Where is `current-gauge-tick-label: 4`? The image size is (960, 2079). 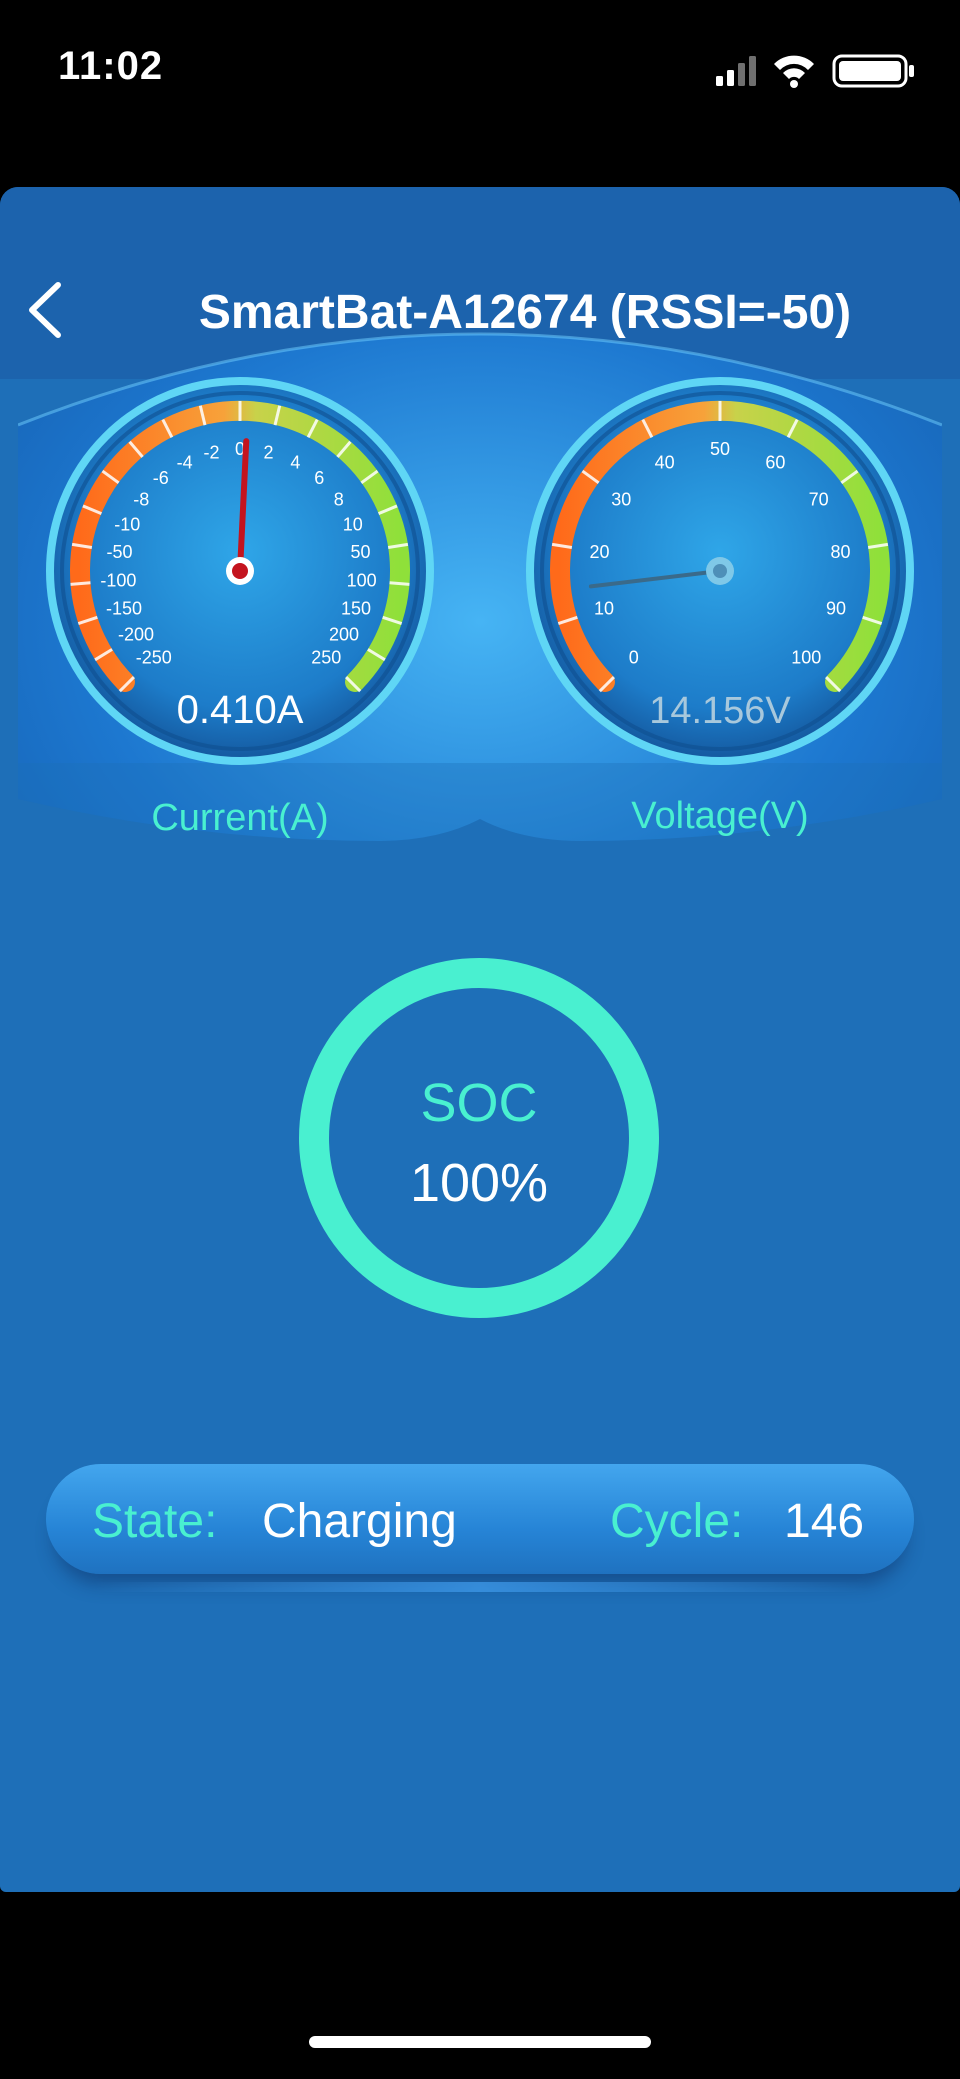
current-gauge-tick-label: 4 is located at coordinates (295, 462).